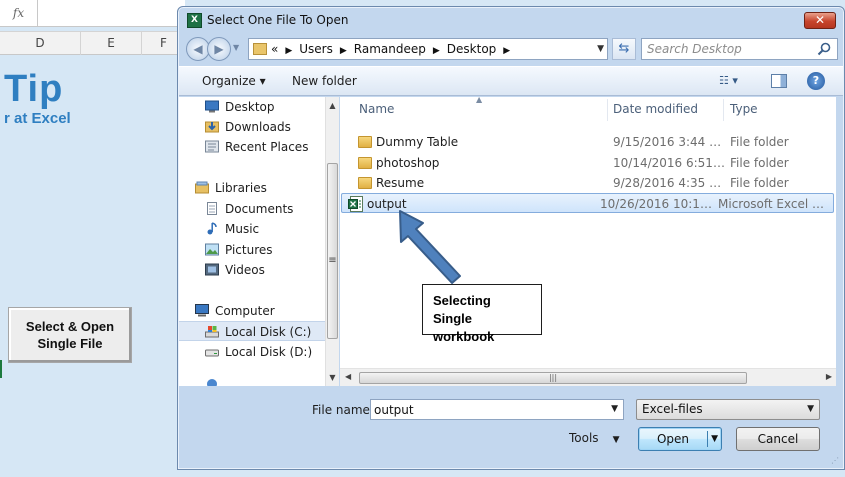  I want to click on libraries-icon, so click(202, 187).